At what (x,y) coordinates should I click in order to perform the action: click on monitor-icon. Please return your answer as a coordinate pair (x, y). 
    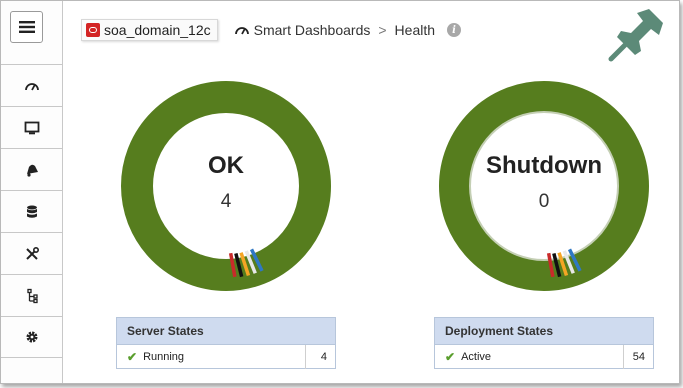
    Looking at the image, I should click on (31, 127).